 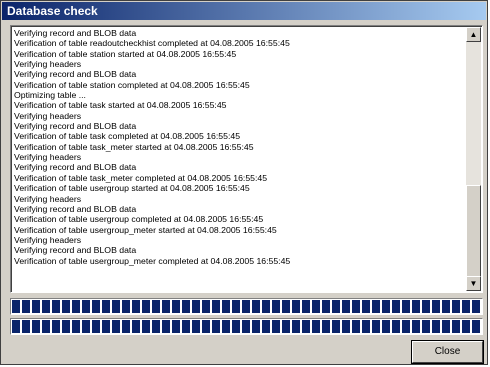 I want to click on scroll-down-arrow-icon: ▼, so click(x=473, y=283).